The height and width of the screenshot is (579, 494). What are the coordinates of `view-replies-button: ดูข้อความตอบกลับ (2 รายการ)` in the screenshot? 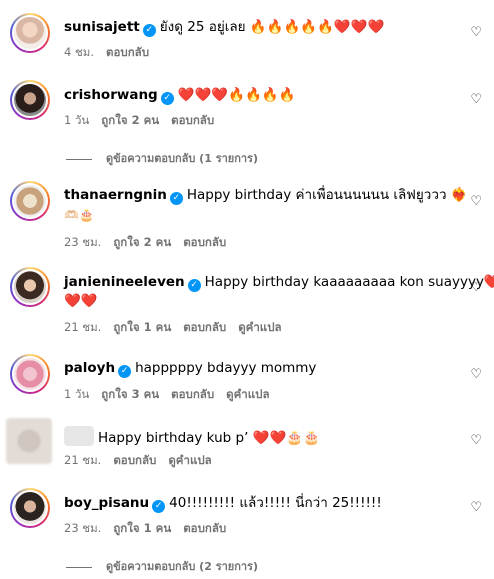 It's located at (162, 566).